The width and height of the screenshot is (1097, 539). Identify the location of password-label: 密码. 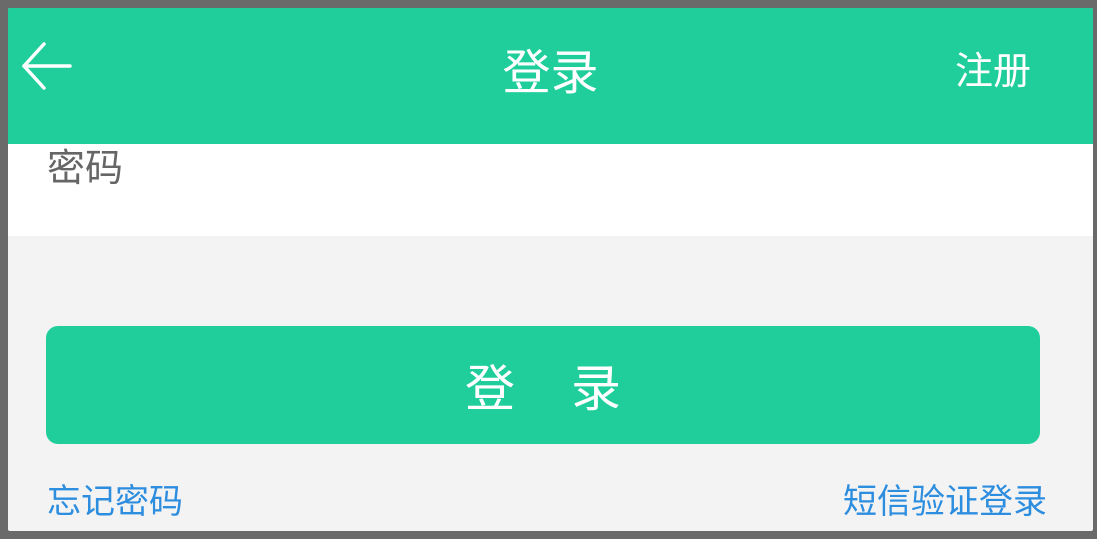
(85, 168).